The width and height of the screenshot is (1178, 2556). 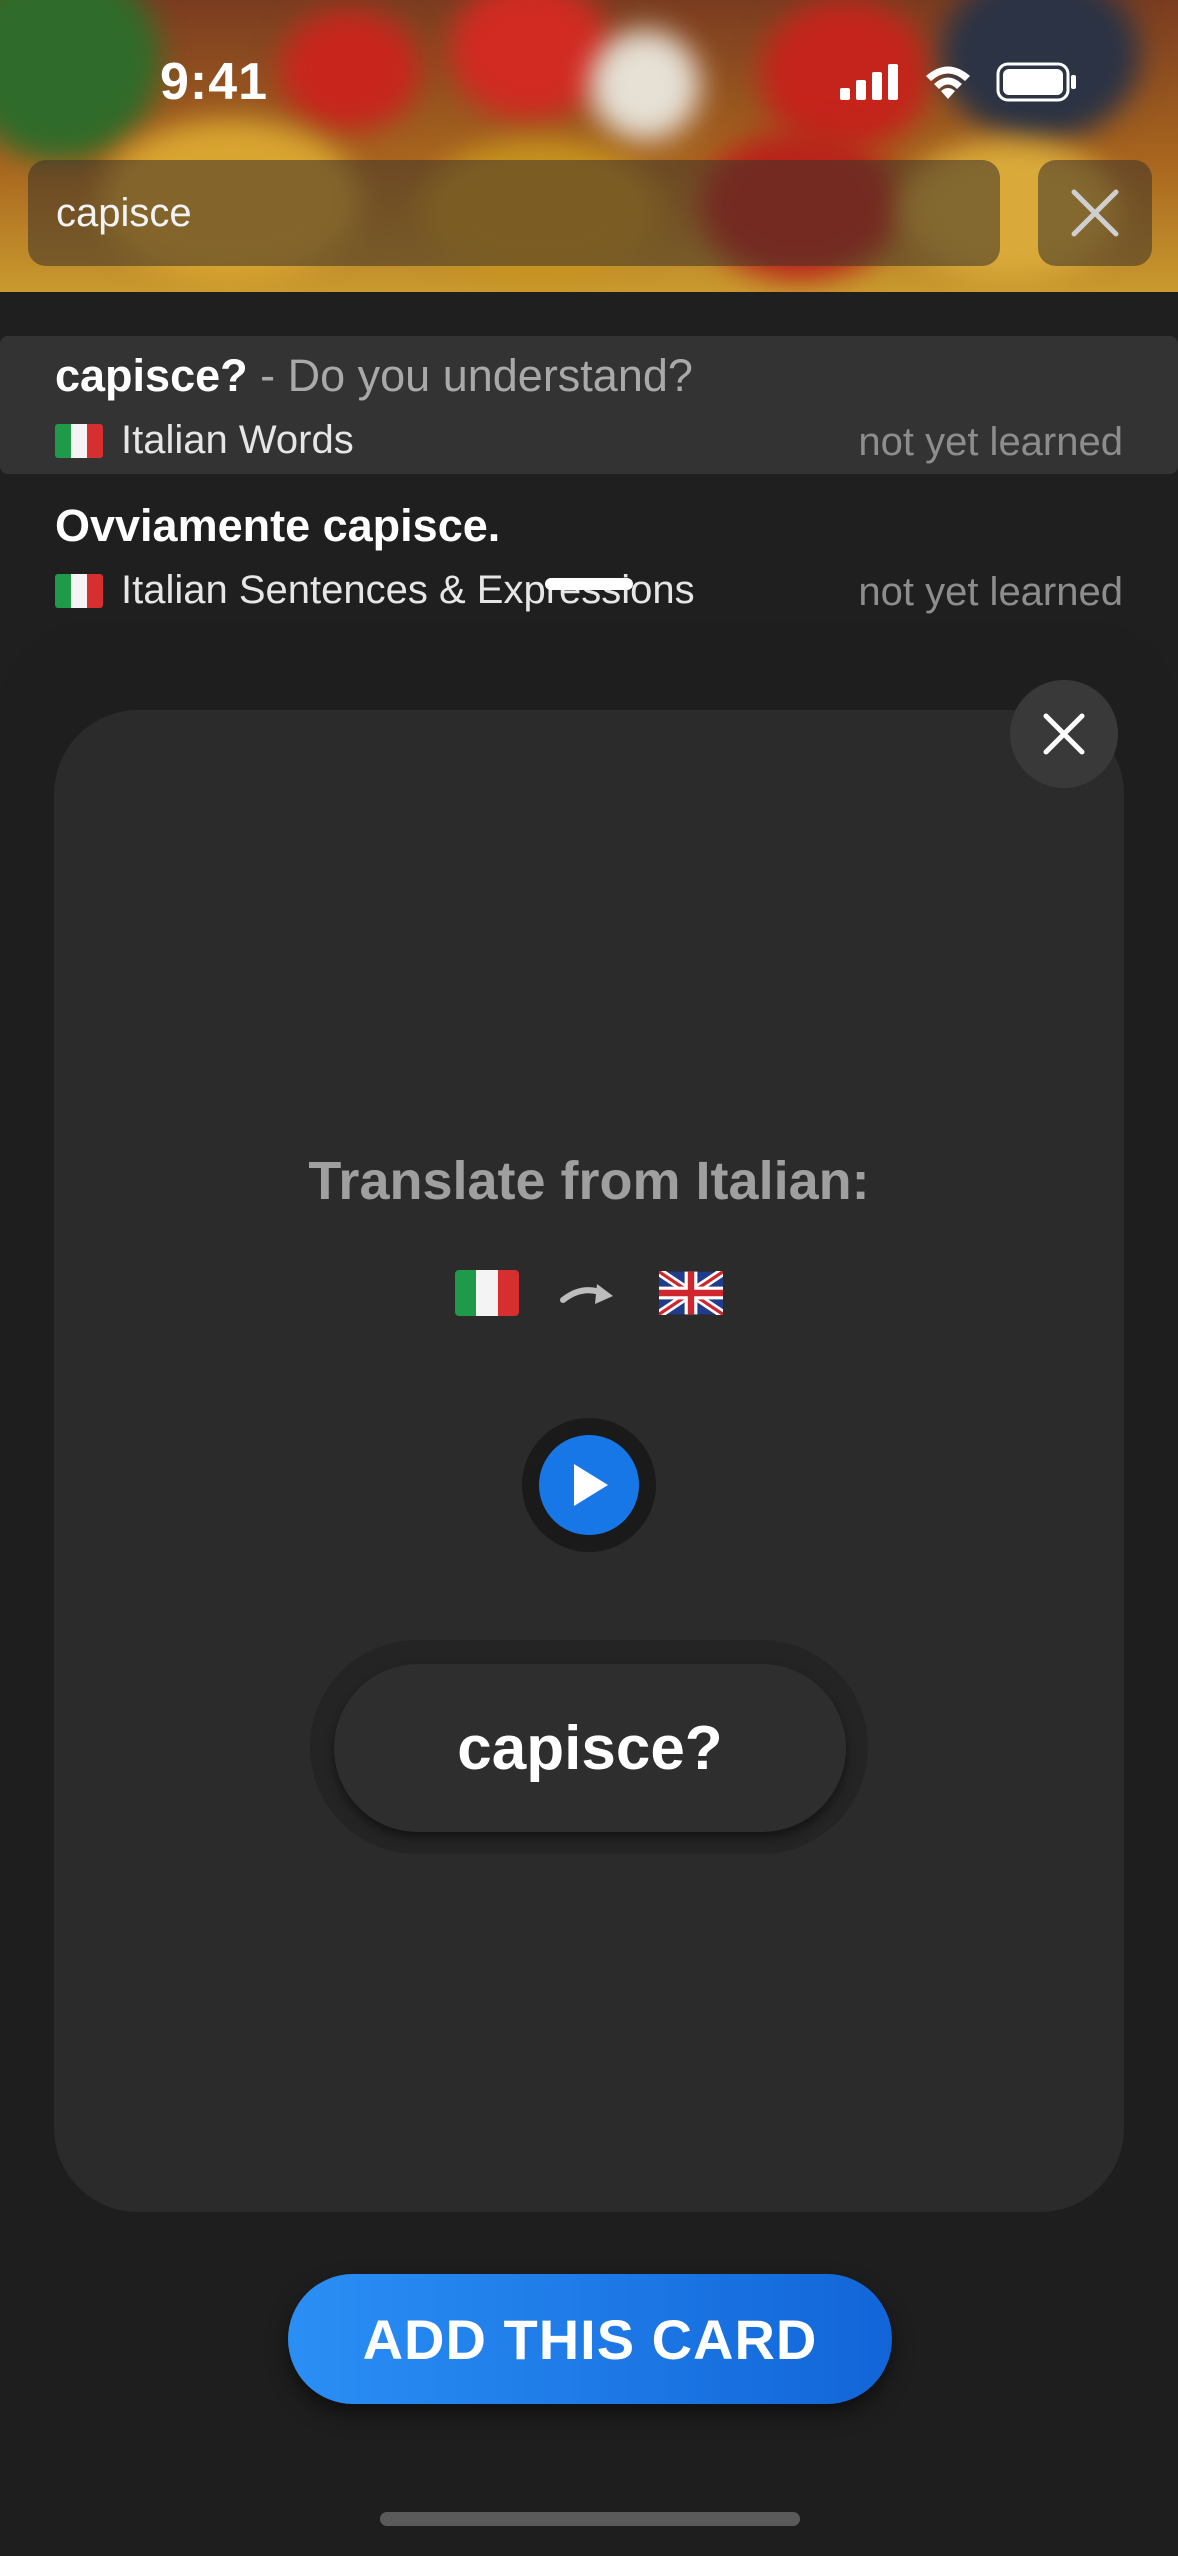 I want to click on card-word: capisce?, so click(x=590, y=1748).